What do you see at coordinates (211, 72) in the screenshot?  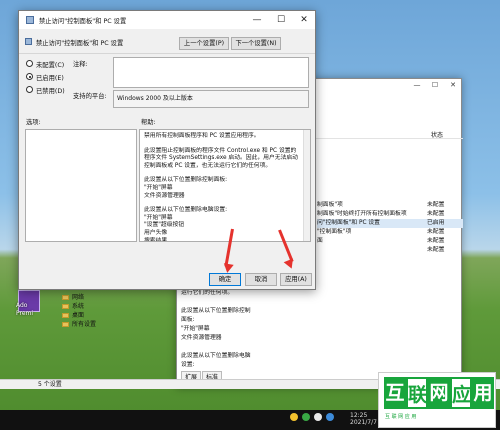 I see `comment-field` at bounding box center [211, 72].